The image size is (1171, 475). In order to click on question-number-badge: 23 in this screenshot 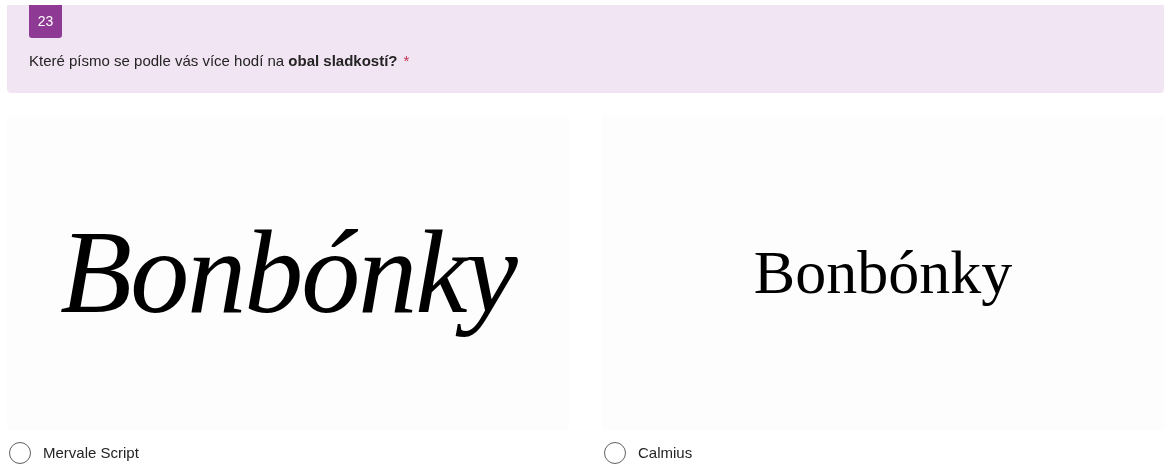, I will do `click(45, 21)`.